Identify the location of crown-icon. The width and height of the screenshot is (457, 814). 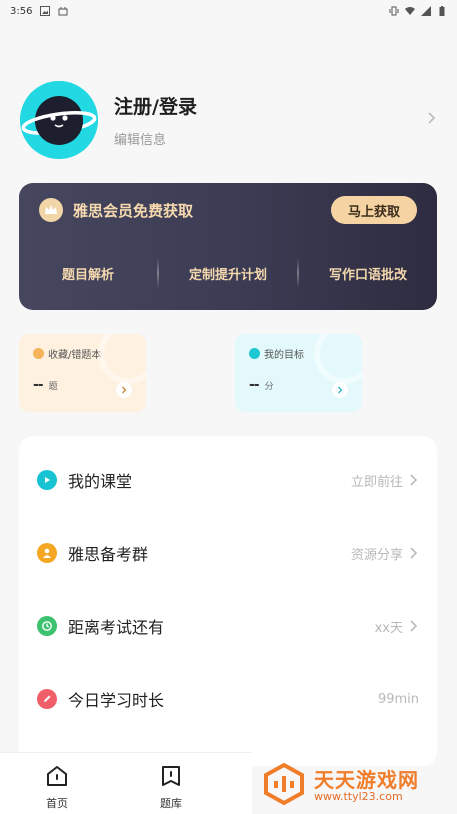
(51, 210).